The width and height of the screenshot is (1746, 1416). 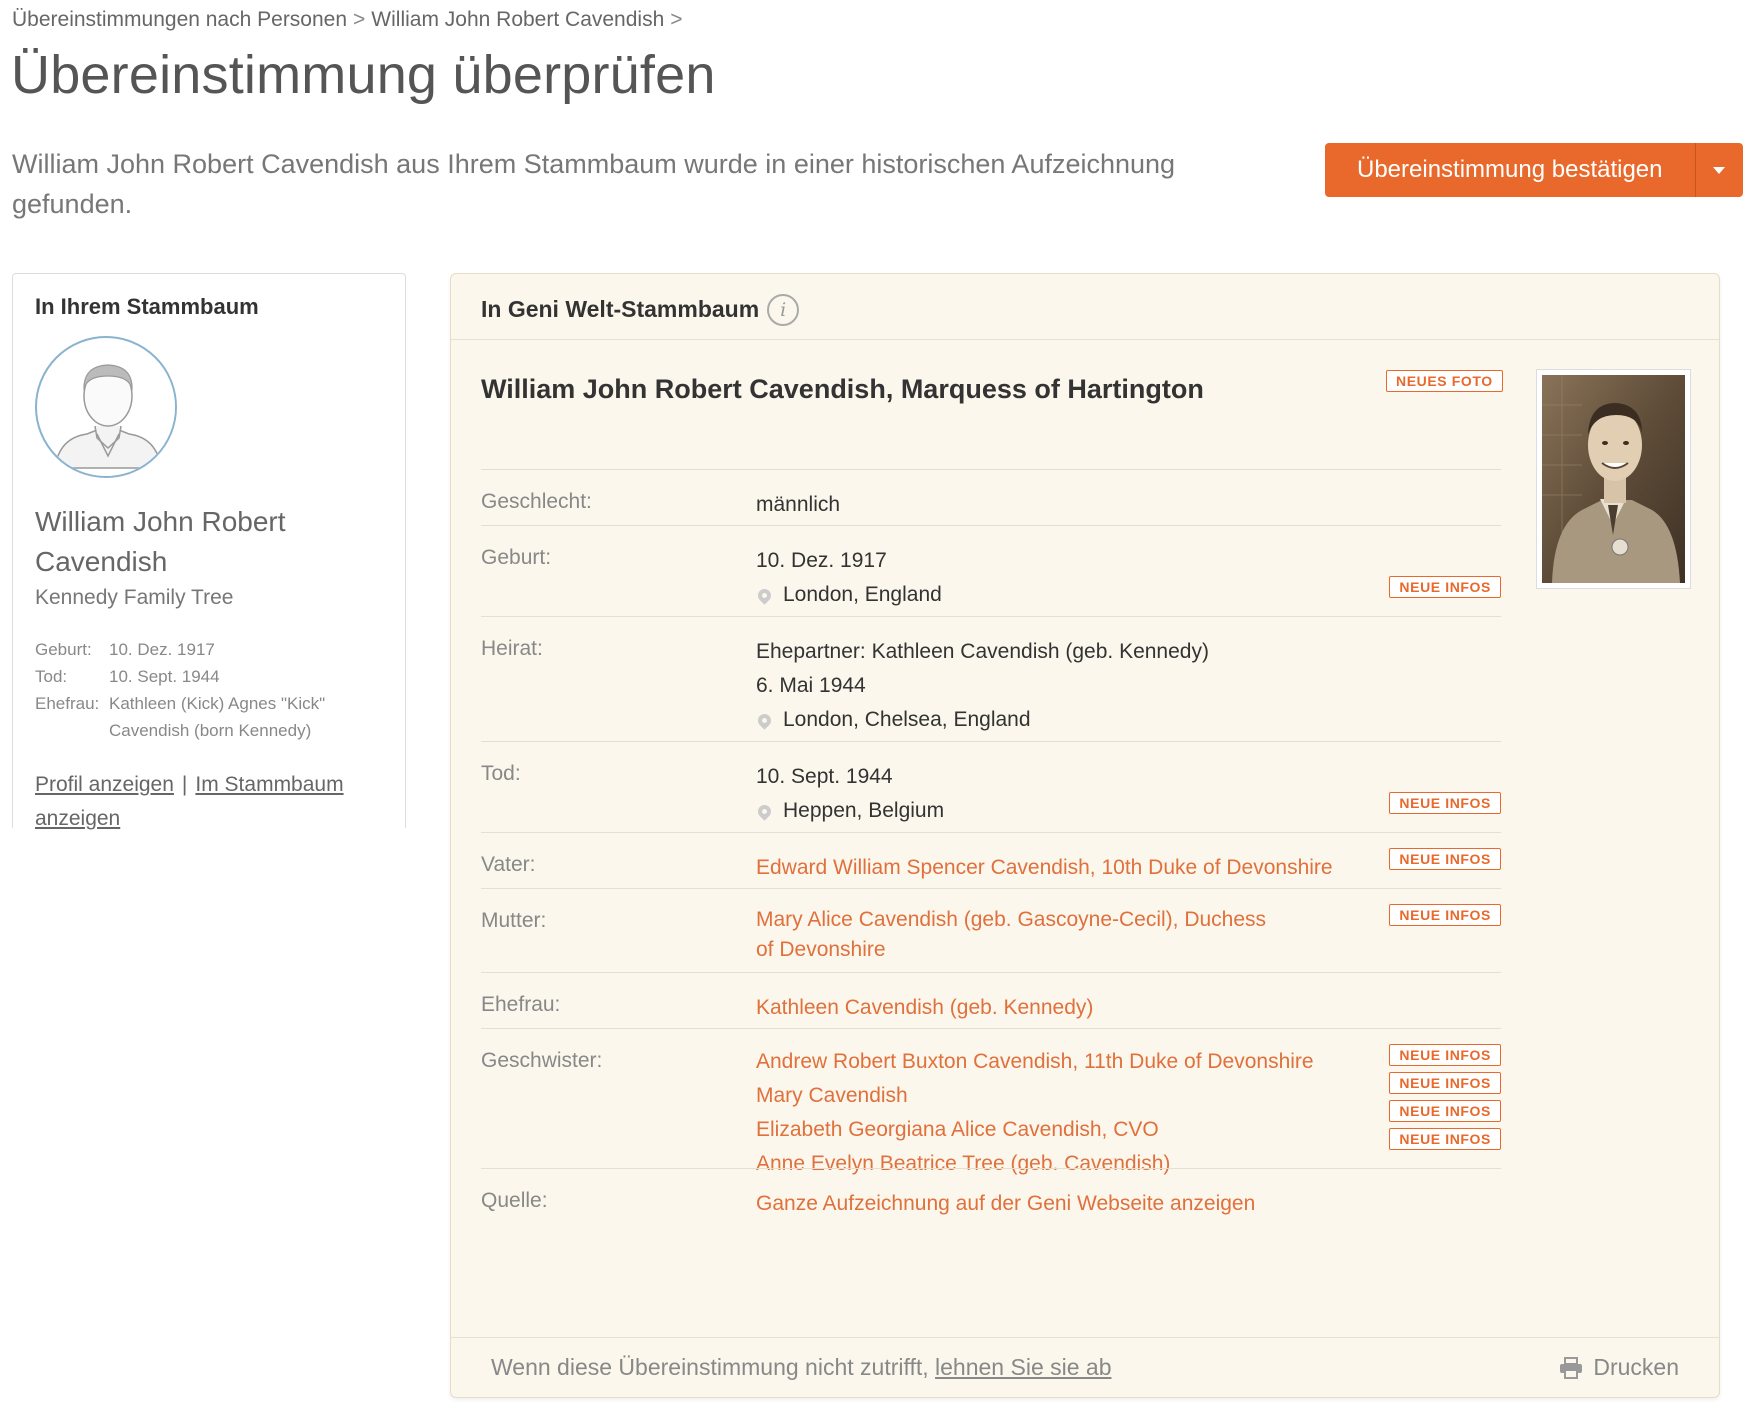 What do you see at coordinates (1085, 307) in the screenshot?
I see `geni-card-header: In Geni Welt-Stammbaum i` at bounding box center [1085, 307].